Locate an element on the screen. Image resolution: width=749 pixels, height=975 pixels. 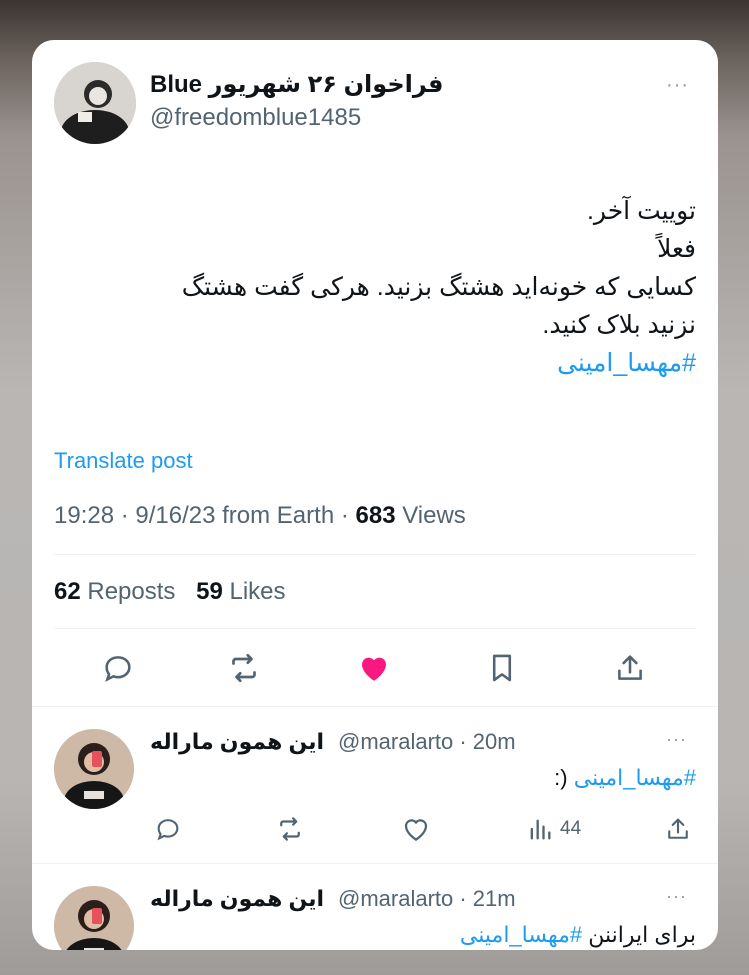
reply-text-content: برای ایراننن is located at coordinates (642, 934).